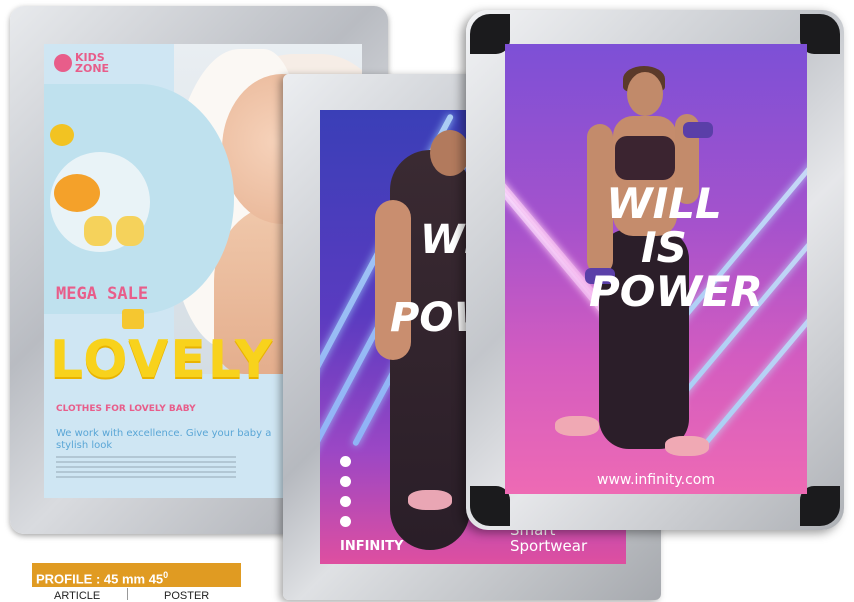 This screenshot has width=854, height=602. Describe the element at coordinates (63, 63) in the screenshot. I see `kids-zone-logo-icon` at that location.